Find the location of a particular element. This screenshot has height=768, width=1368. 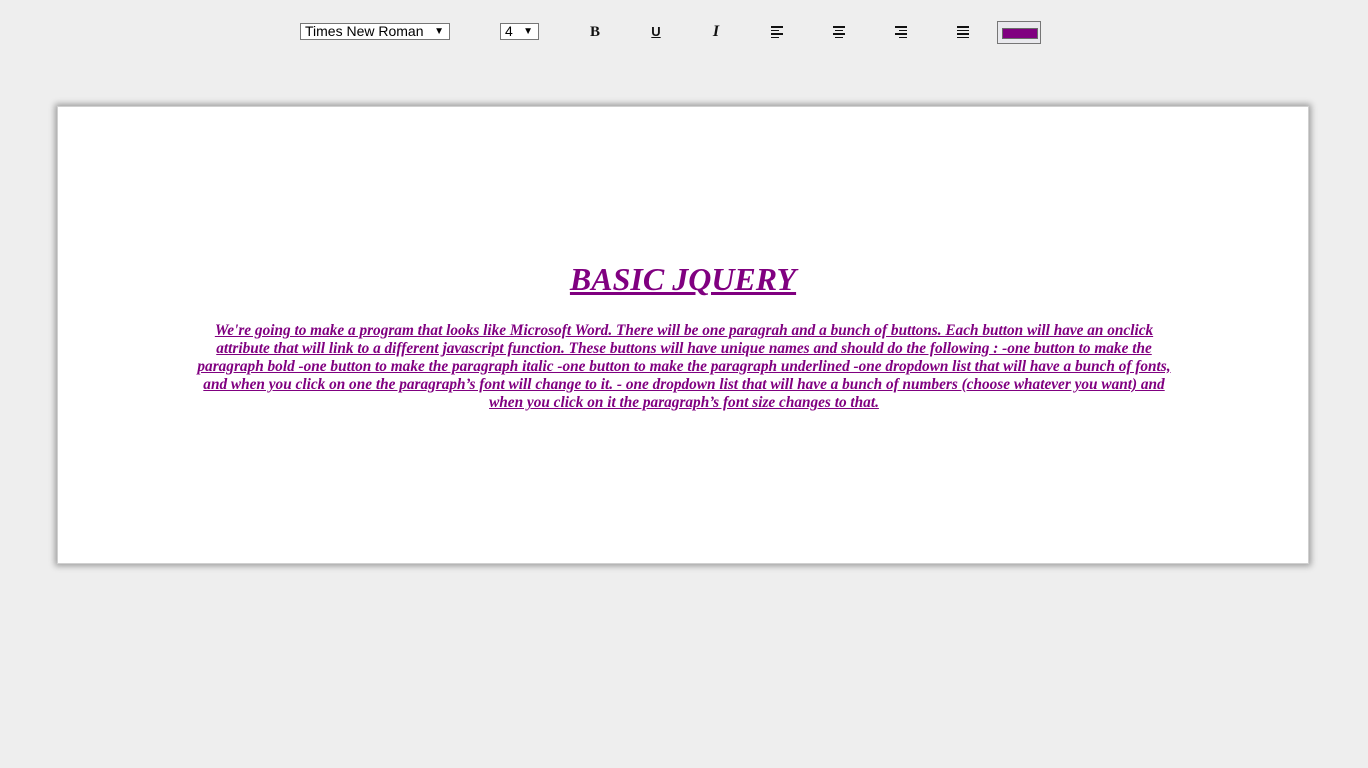

text-color-picker is located at coordinates (1019, 32).